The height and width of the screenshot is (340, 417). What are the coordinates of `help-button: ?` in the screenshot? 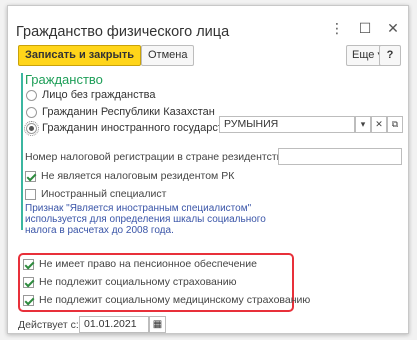 It's located at (390, 55).